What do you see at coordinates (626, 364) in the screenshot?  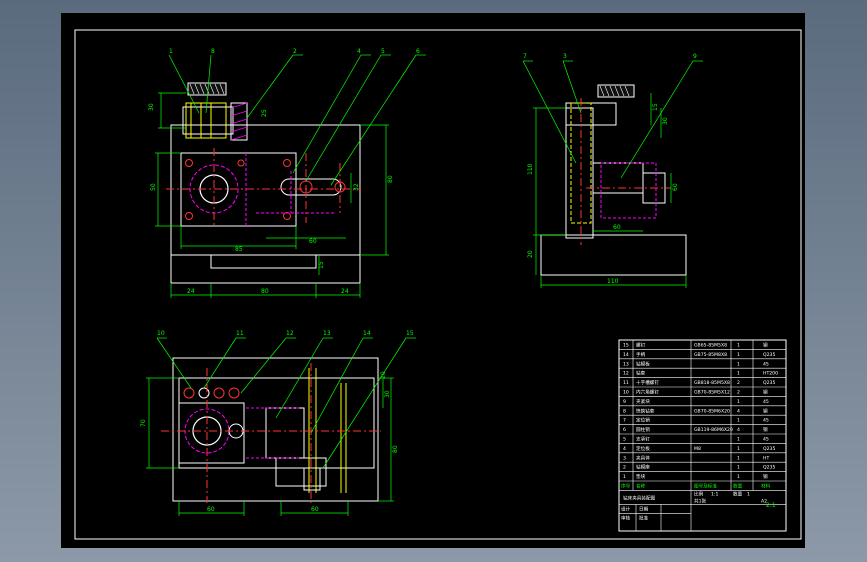 I see `bom-row-index: 13` at bounding box center [626, 364].